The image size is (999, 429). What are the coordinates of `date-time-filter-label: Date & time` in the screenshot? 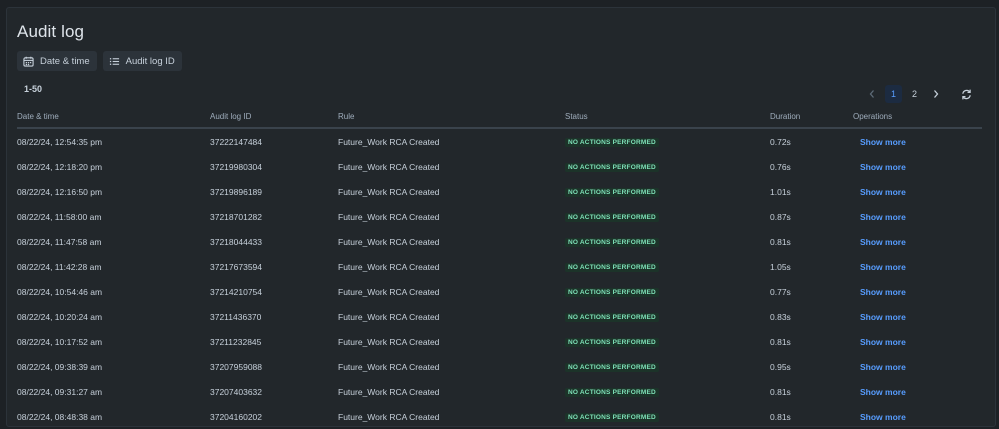 It's located at (65, 61).